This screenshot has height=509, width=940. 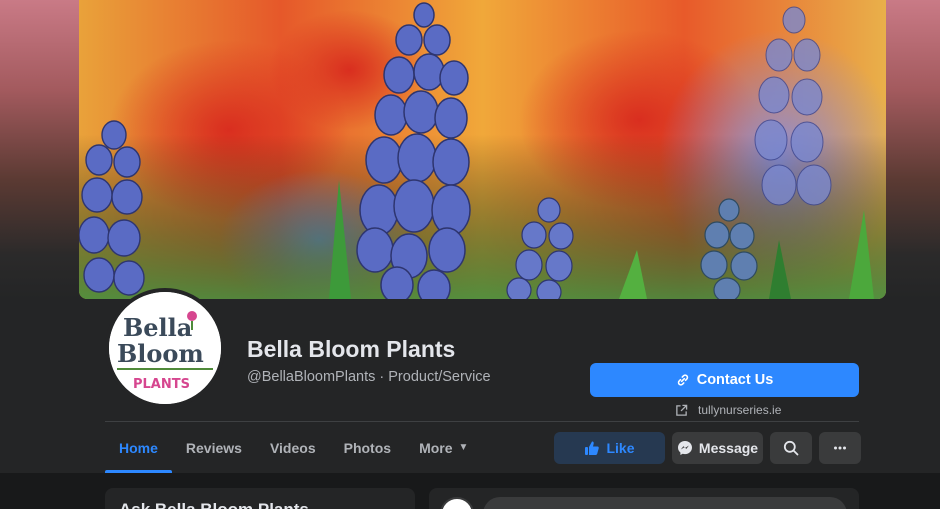 I want to click on tab-home: Home, so click(x=138, y=447).